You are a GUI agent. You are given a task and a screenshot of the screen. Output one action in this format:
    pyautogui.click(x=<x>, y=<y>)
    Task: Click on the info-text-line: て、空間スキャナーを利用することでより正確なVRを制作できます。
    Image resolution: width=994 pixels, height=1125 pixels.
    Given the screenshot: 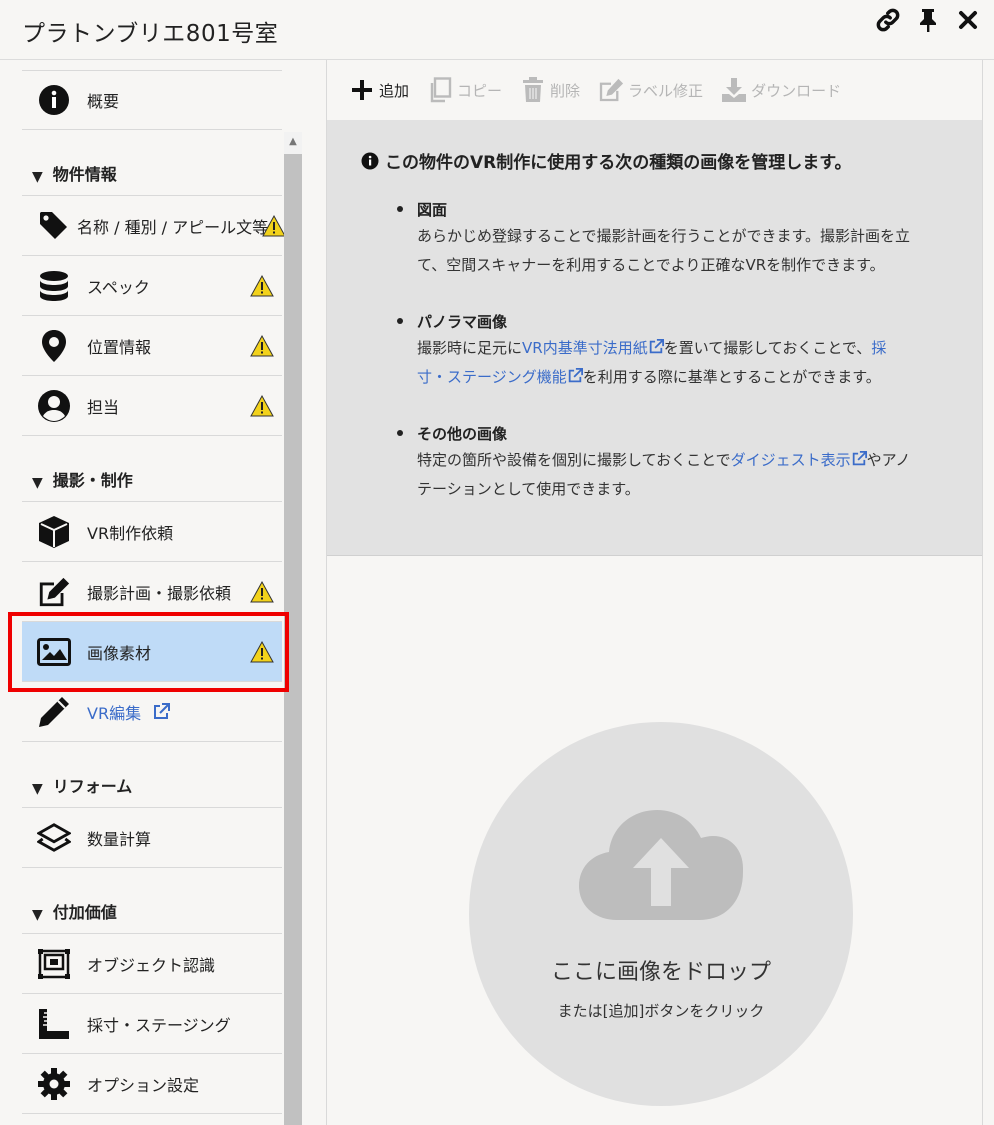 What is the action you would take?
    pyautogui.click(x=651, y=265)
    